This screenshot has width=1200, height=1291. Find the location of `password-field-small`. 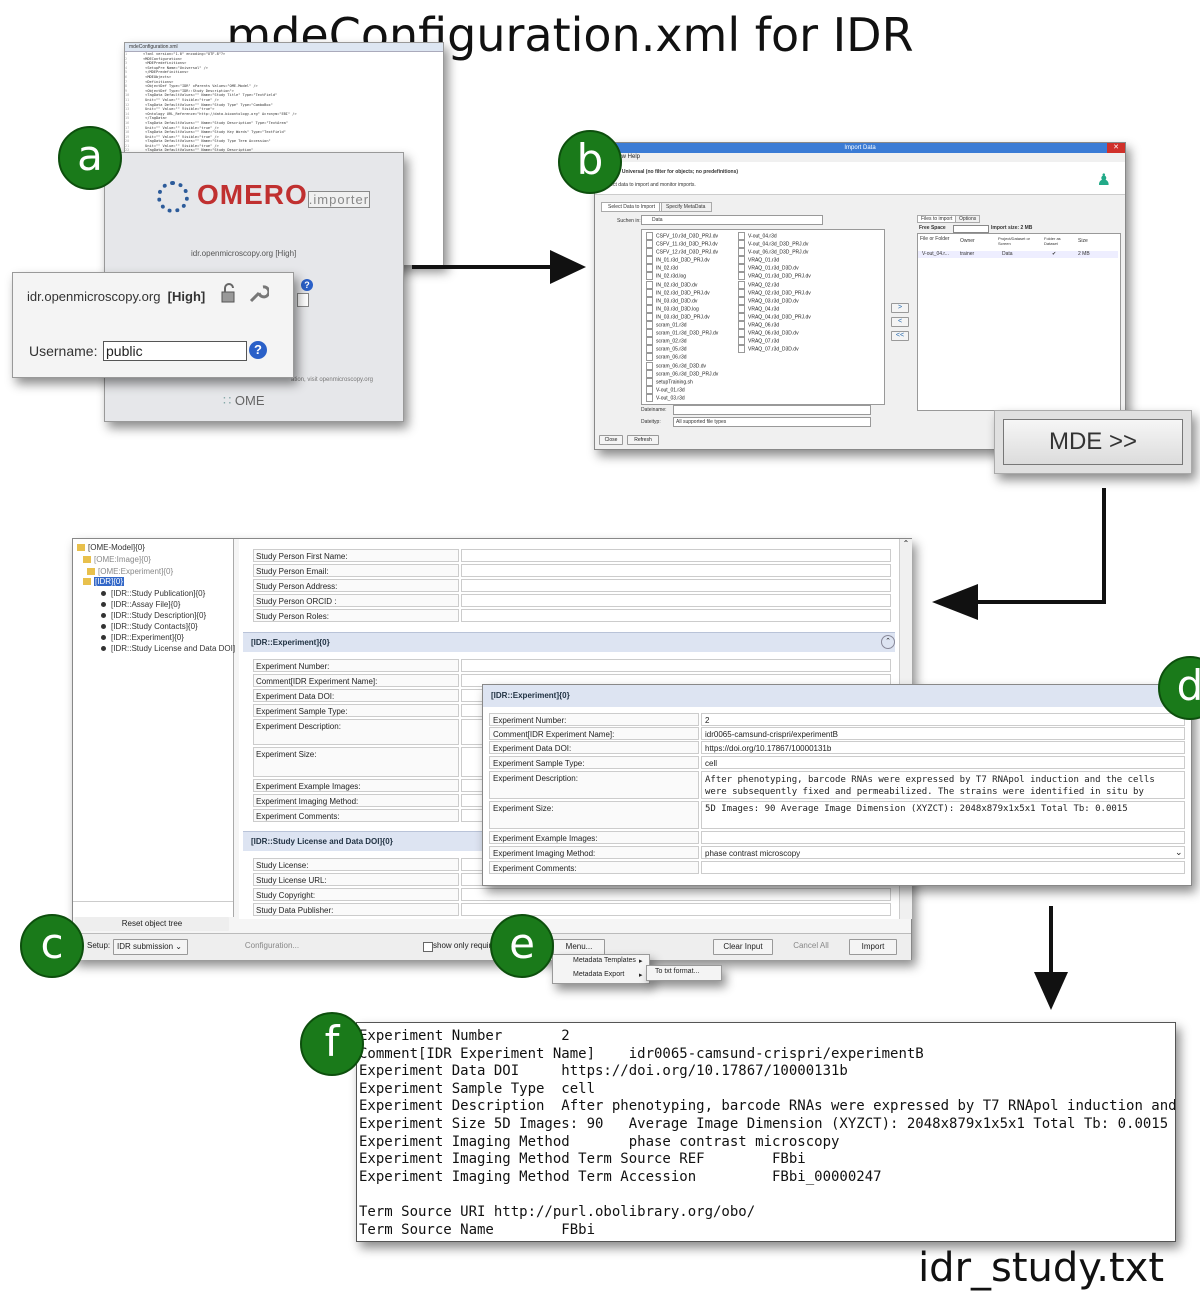

password-field-small is located at coordinates (303, 300).